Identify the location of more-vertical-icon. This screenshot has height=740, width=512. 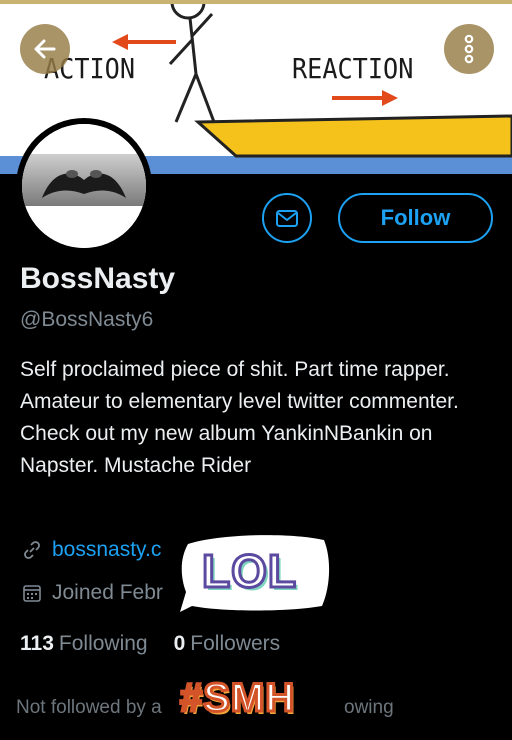
(469, 49).